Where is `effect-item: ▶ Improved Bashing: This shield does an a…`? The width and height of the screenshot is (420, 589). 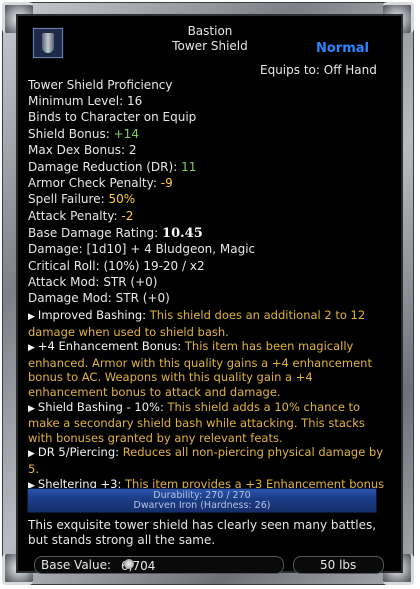
effect-item: ▶ Improved Bashing: This shield does an a… is located at coordinates (208, 323).